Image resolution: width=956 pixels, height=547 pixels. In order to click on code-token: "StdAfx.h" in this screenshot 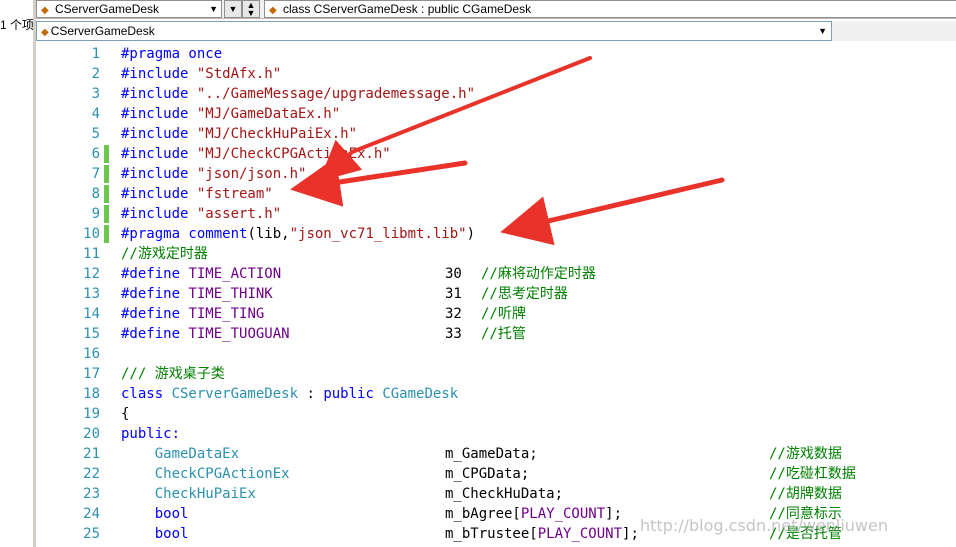, I will do `click(239, 74)`.